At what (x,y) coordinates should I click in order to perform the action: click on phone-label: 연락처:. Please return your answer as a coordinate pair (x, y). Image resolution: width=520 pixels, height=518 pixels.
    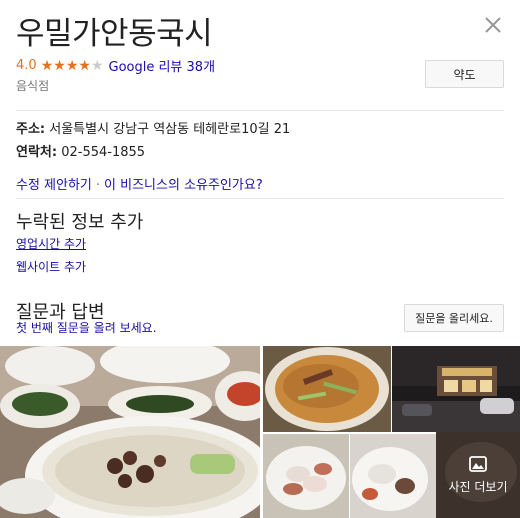
    Looking at the image, I should click on (37, 152).